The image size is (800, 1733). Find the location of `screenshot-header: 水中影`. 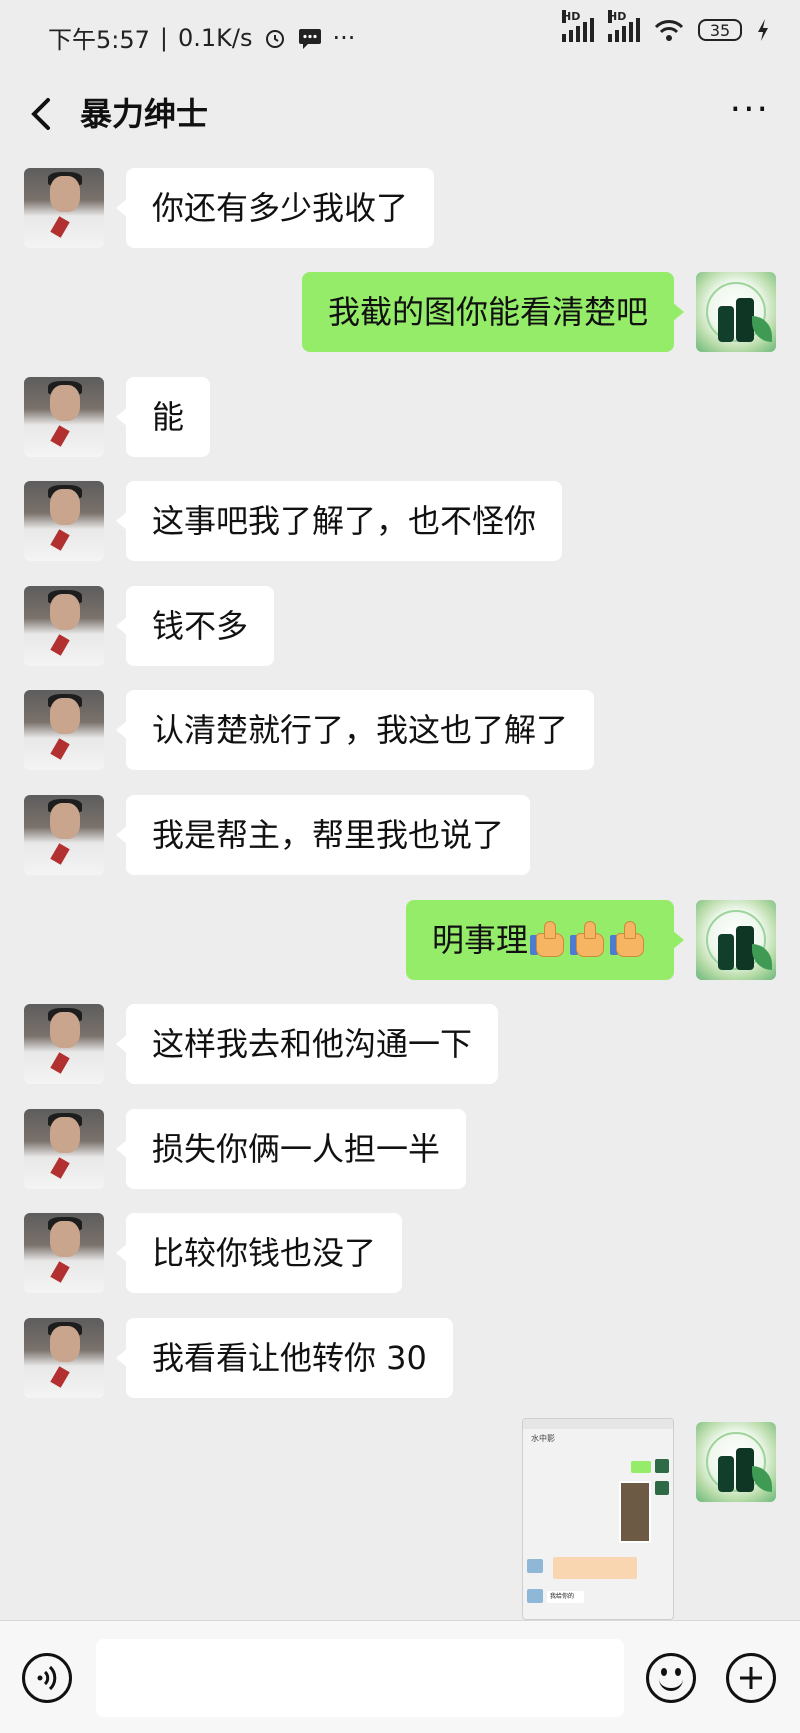

screenshot-header: 水中影 is located at coordinates (543, 1438).